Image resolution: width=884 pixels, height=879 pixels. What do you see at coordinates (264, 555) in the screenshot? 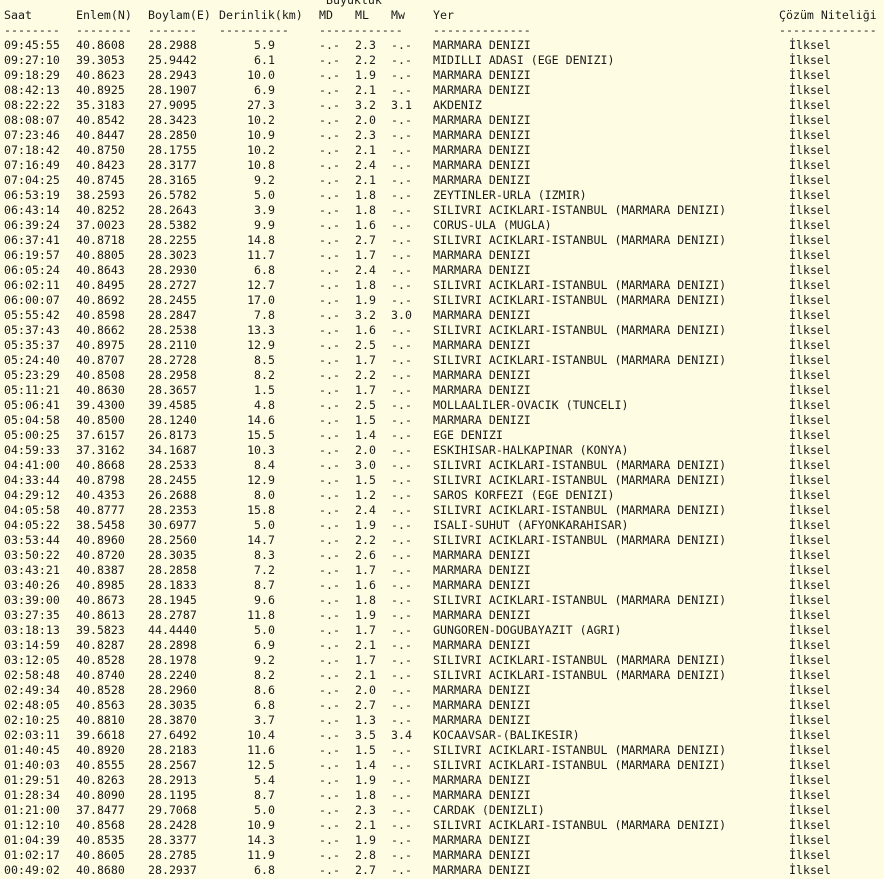
I see `cell-derinlik: 8.3` at bounding box center [264, 555].